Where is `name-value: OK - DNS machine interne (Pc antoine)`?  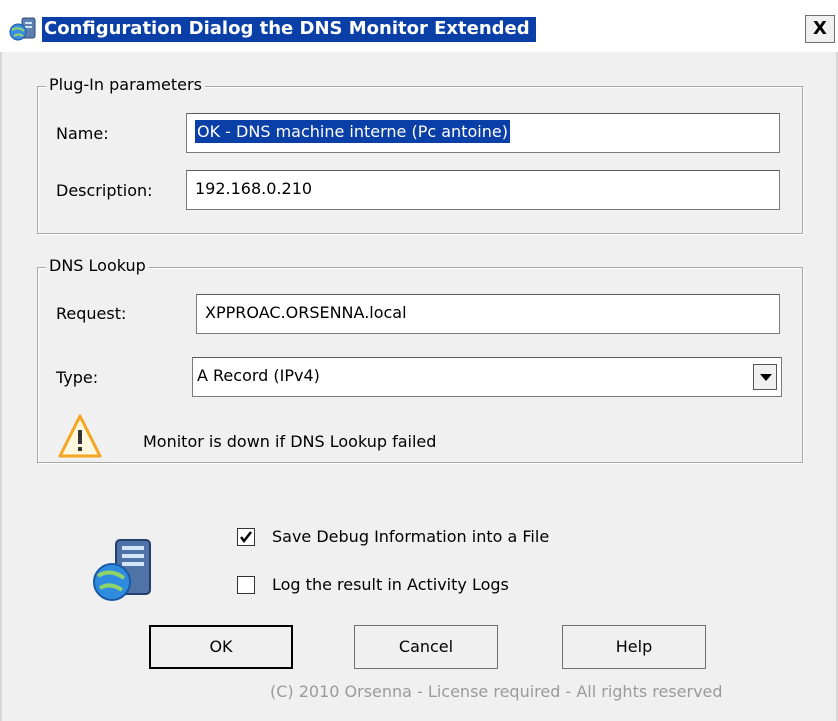
name-value: OK - DNS machine interne (Pc antoine) is located at coordinates (352, 131).